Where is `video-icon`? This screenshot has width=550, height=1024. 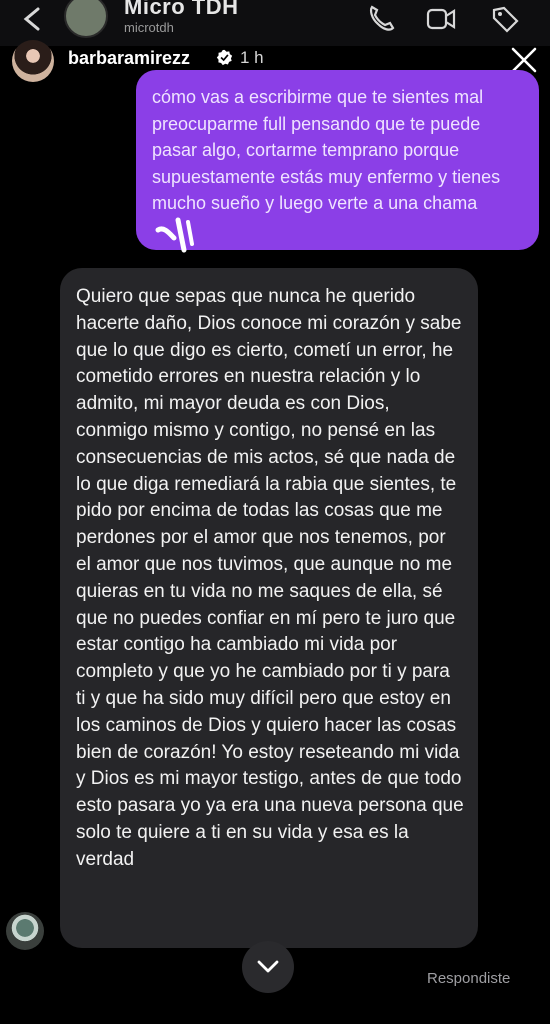 video-icon is located at coordinates (441, 19).